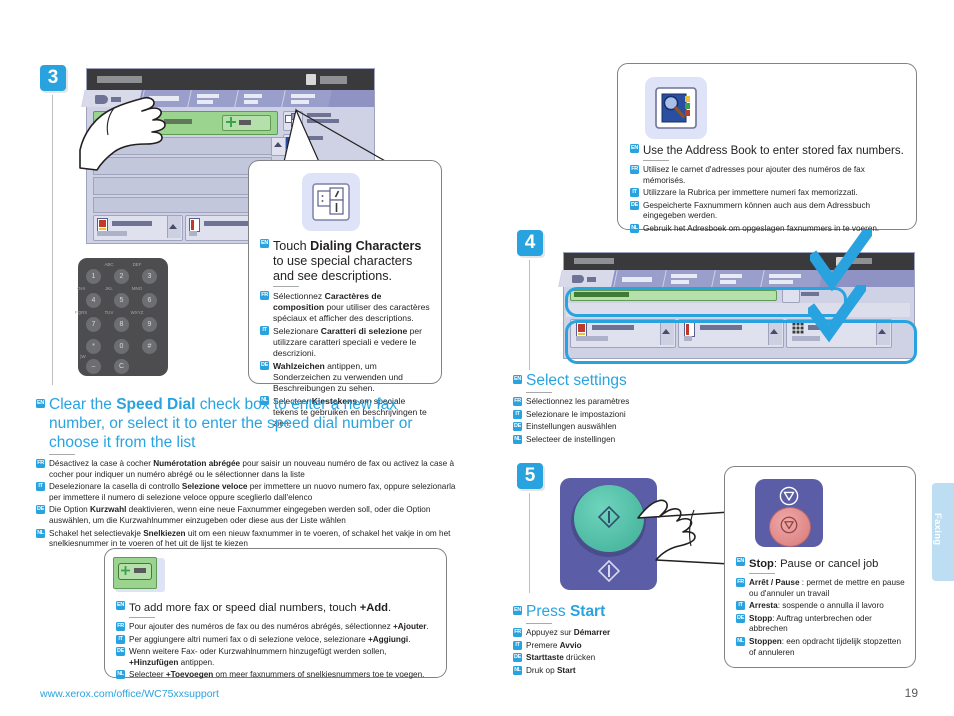 The image size is (954, 716). I want to click on keypad-key-clear: C, so click(121, 366).